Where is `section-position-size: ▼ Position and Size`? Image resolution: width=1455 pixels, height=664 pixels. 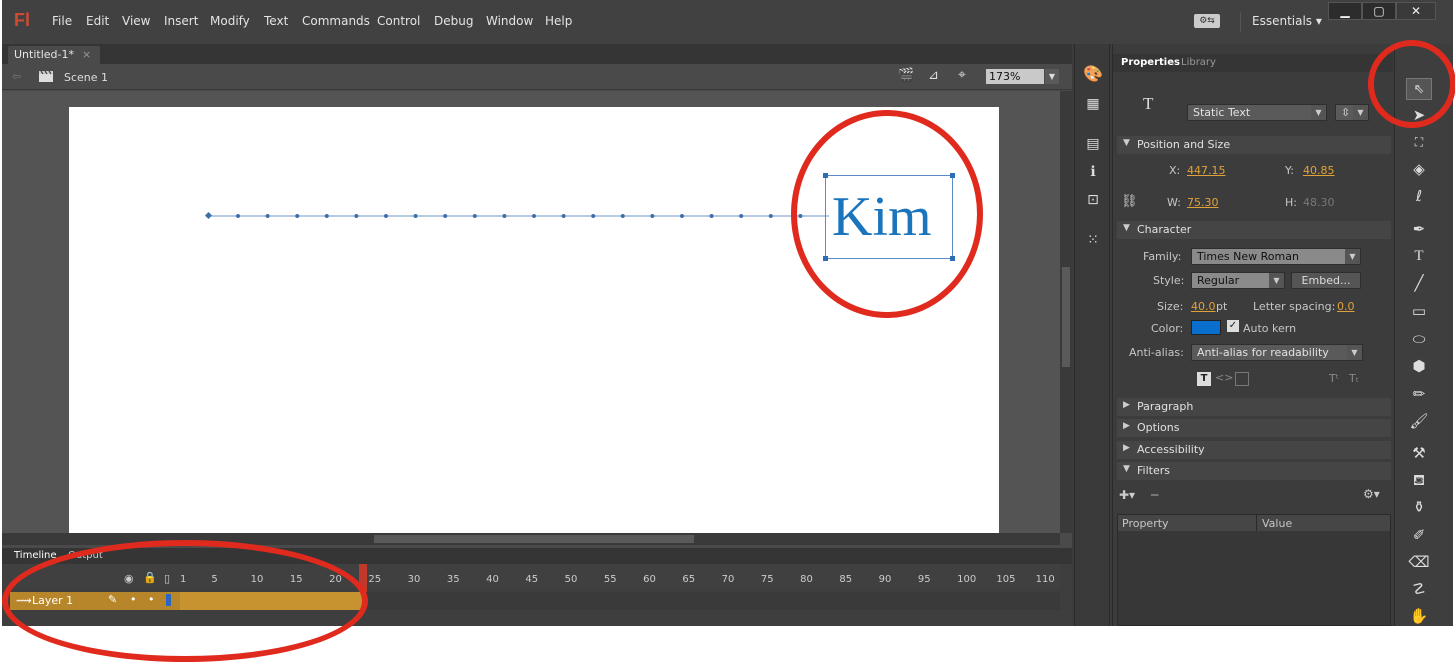
section-position-size: ▼ Position and Size is located at coordinates (1254, 145).